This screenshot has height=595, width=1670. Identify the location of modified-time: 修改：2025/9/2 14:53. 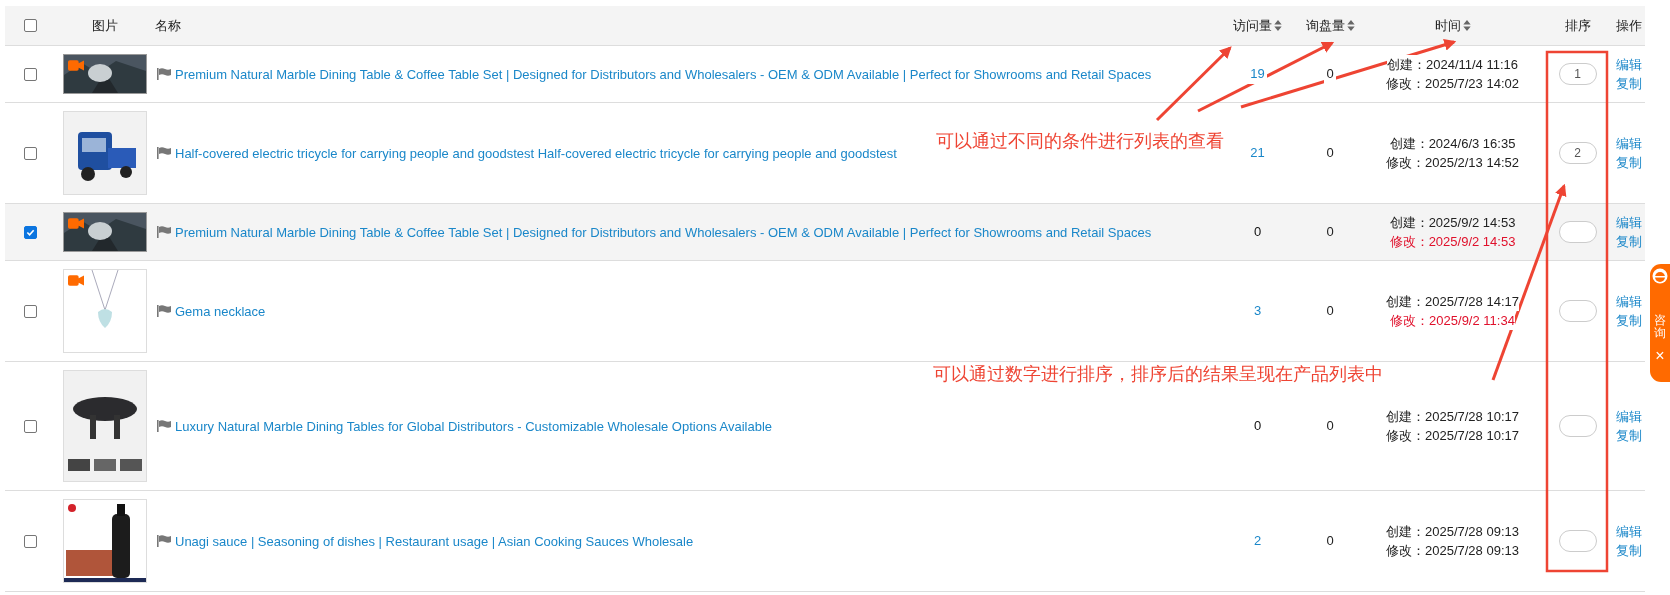
(1452, 241).